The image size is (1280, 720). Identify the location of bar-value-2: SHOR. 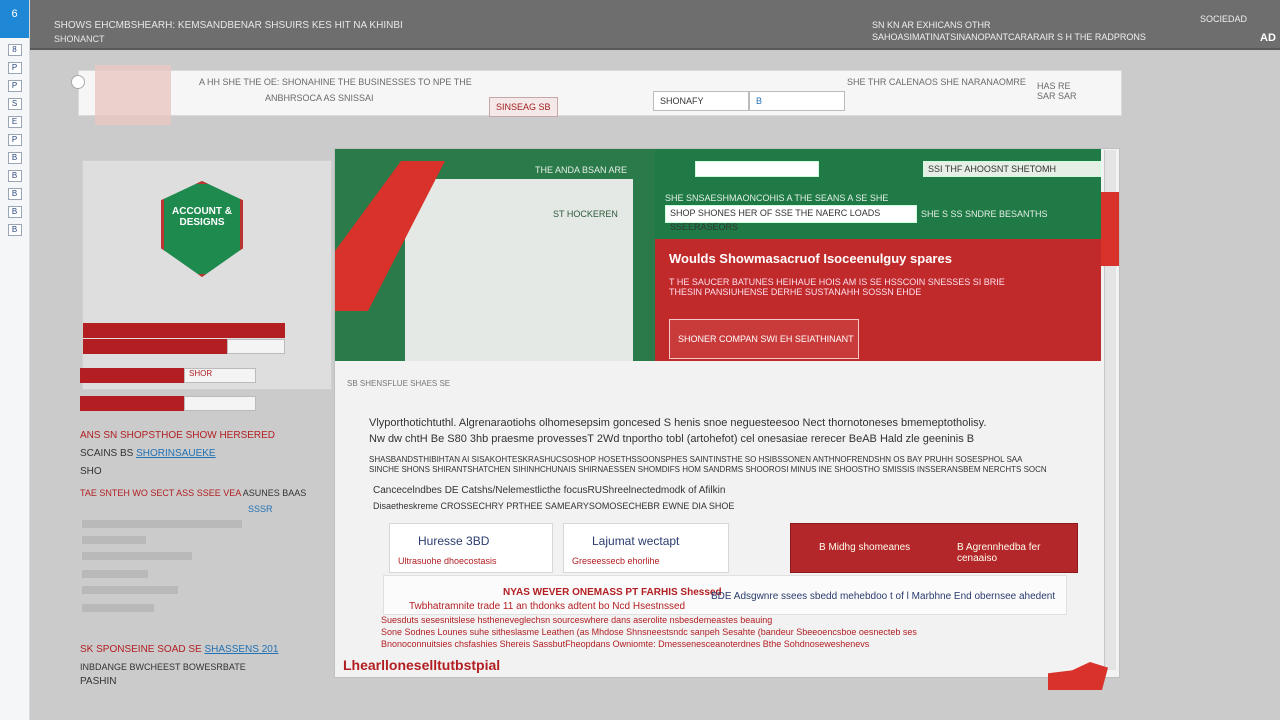
(220, 375).